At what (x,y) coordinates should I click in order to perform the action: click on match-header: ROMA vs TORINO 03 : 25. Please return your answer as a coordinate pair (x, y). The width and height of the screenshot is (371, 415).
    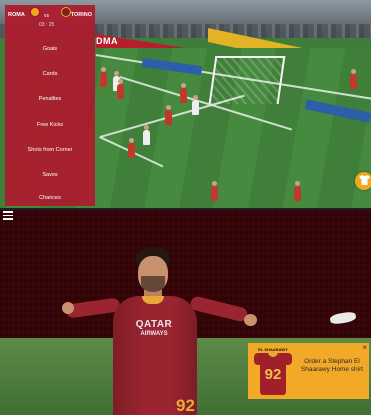
    Looking at the image, I should click on (50, 18).